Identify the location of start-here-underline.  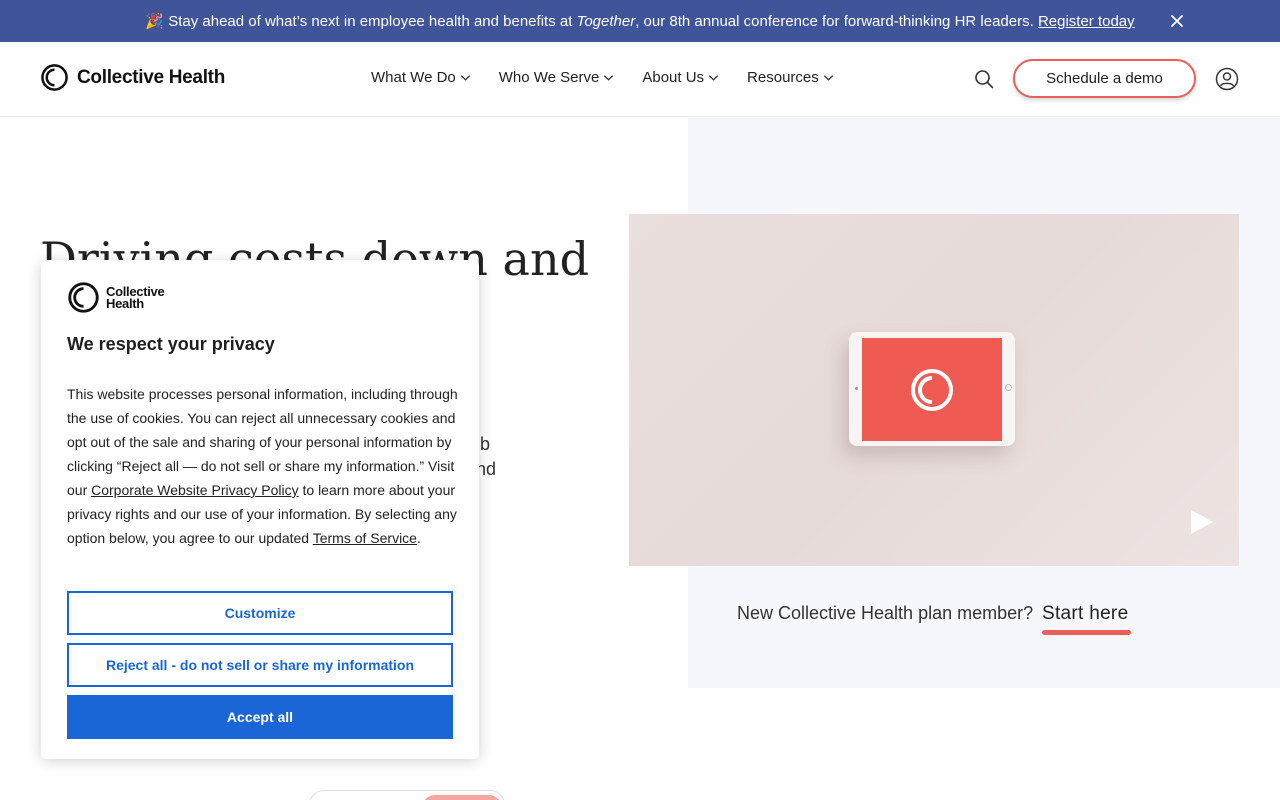
(1086, 632).